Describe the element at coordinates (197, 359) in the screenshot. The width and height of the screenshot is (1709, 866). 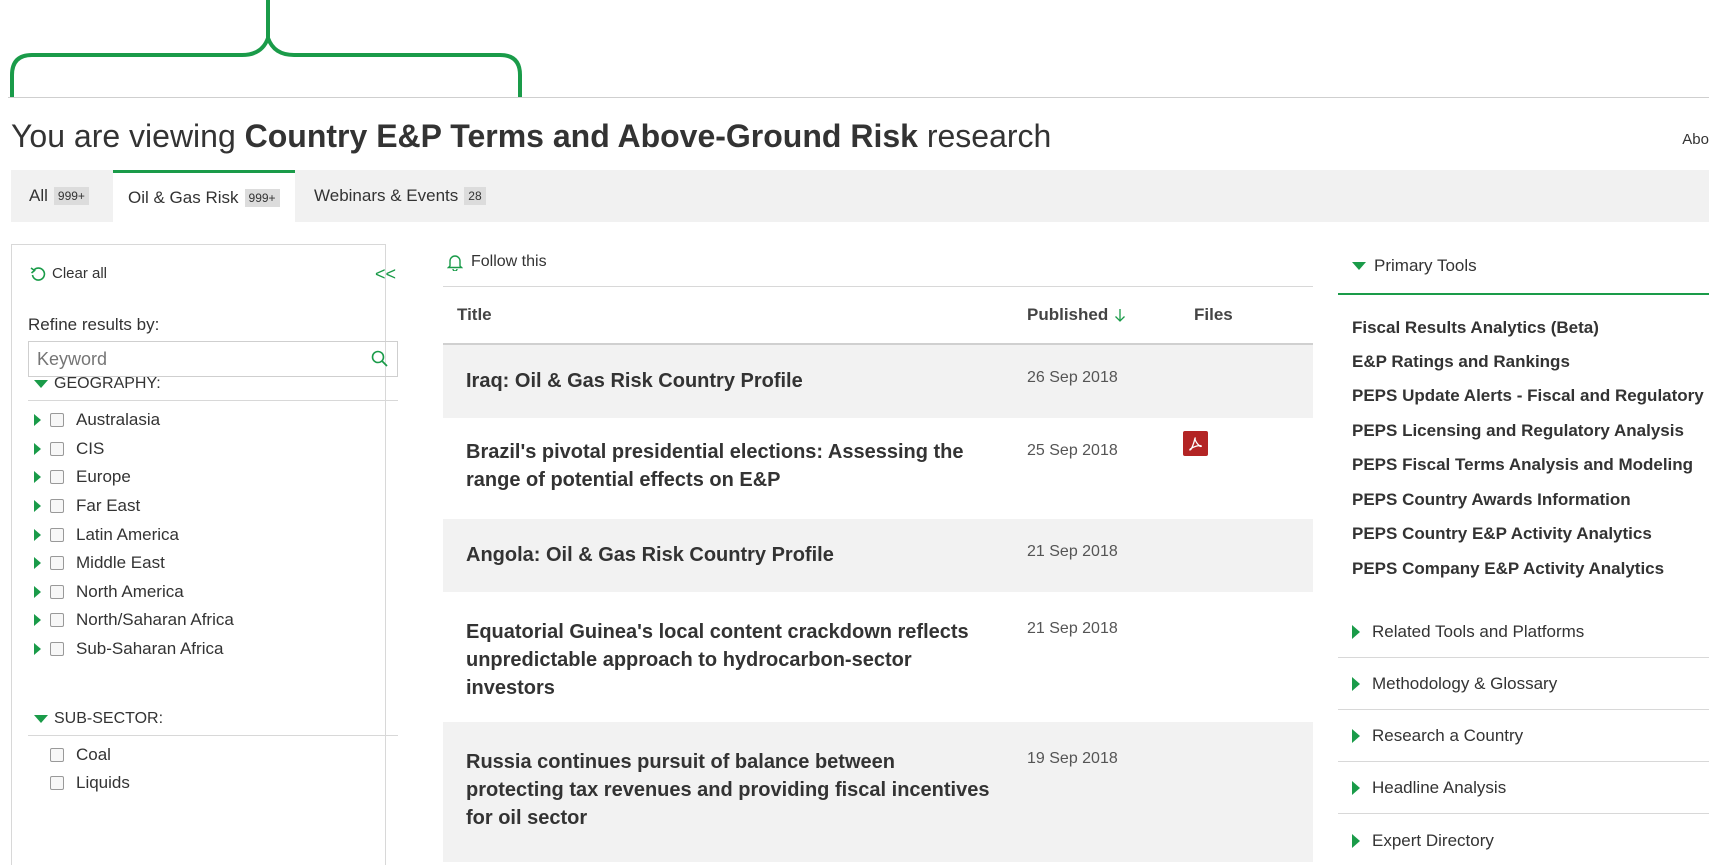
I see `keyword-input` at that location.